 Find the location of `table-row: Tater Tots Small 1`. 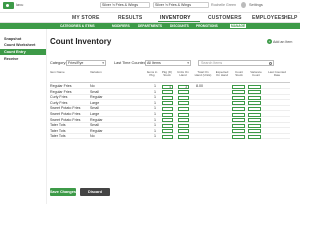

table-row: Tater Tots Small 1 is located at coordinates (170, 126).